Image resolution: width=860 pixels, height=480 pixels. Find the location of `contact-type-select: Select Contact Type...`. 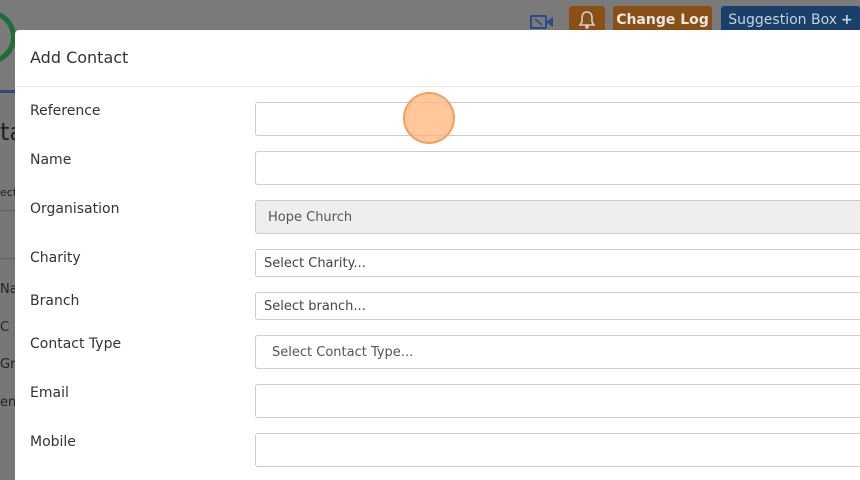

contact-type-select: Select Contact Type... is located at coordinates (557, 352).